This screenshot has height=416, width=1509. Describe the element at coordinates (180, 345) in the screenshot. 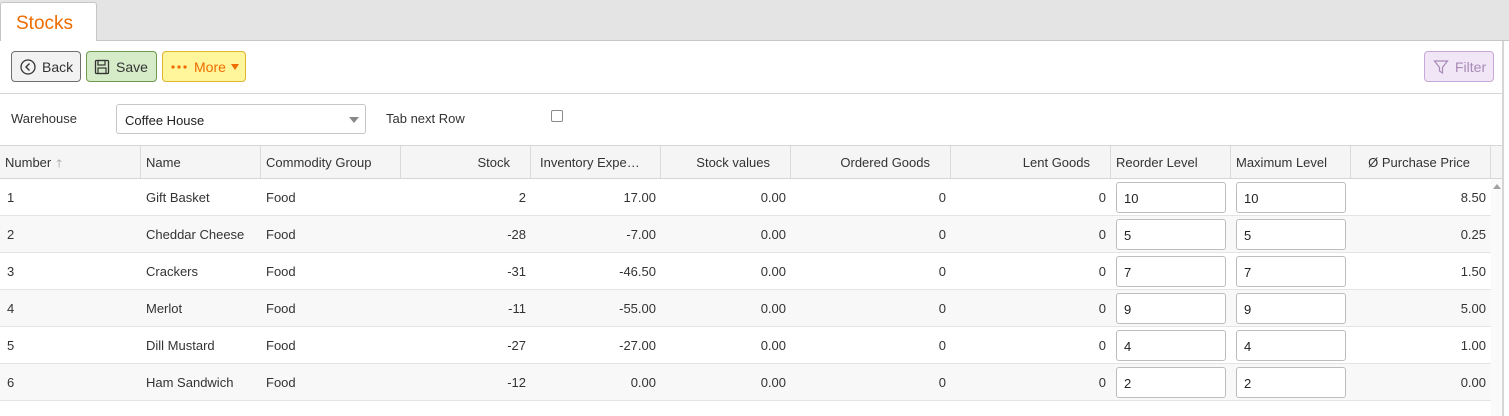

I see `cell-name: Dill Mustard` at that location.